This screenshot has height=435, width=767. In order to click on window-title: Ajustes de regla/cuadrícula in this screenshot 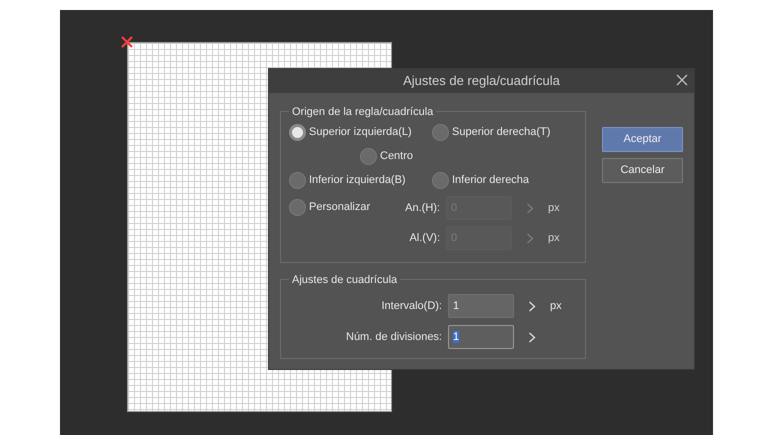, I will do `click(481, 81)`.